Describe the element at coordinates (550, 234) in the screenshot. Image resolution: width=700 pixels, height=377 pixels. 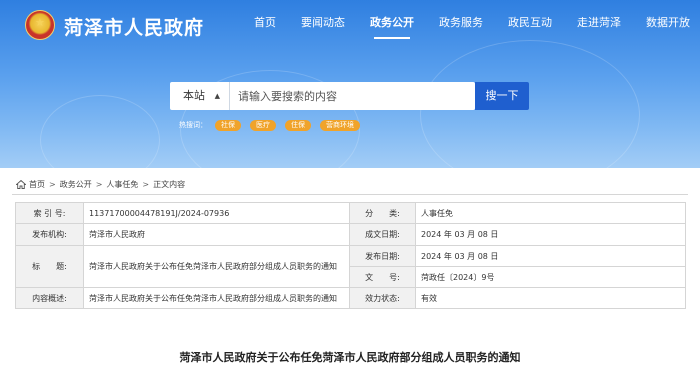
I see `written-date-value: 2024 年 03 月 08 日` at that location.